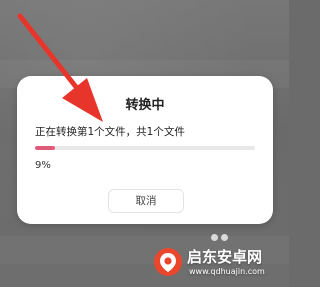  I want to click on watermark-url: www.qdhuajin.com, so click(227, 271).